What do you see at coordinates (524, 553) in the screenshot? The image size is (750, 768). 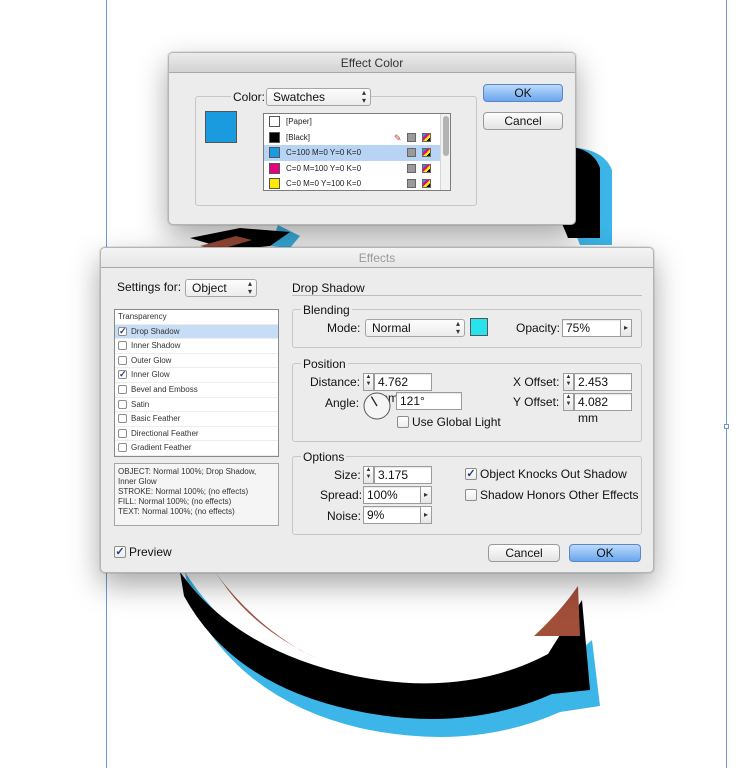 I see `effects-cancel-button: Cancel` at bounding box center [524, 553].